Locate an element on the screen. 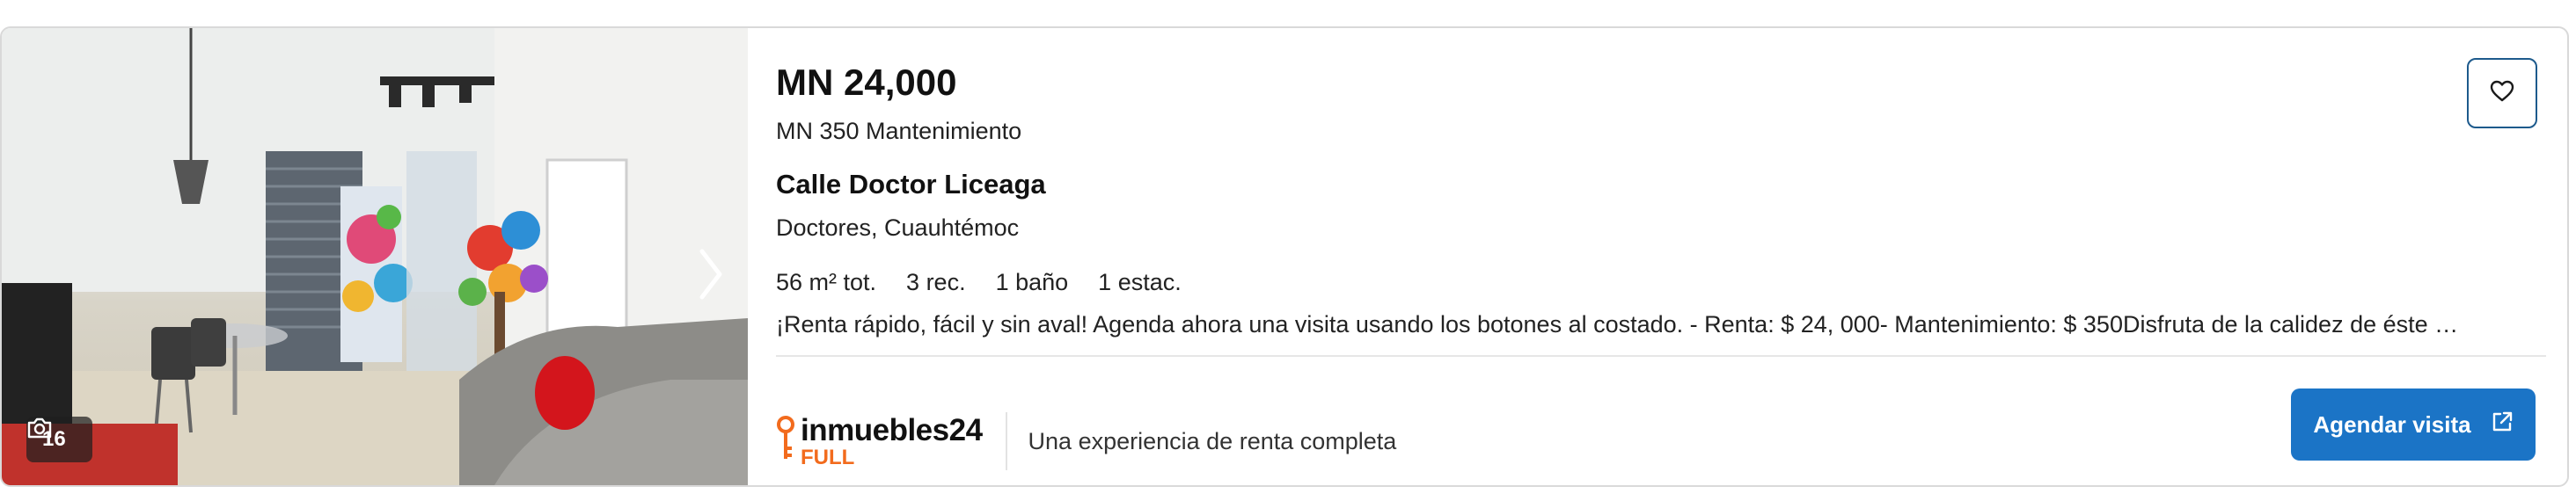 The height and width of the screenshot is (501, 2576). favorite-button is located at coordinates (2502, 93).